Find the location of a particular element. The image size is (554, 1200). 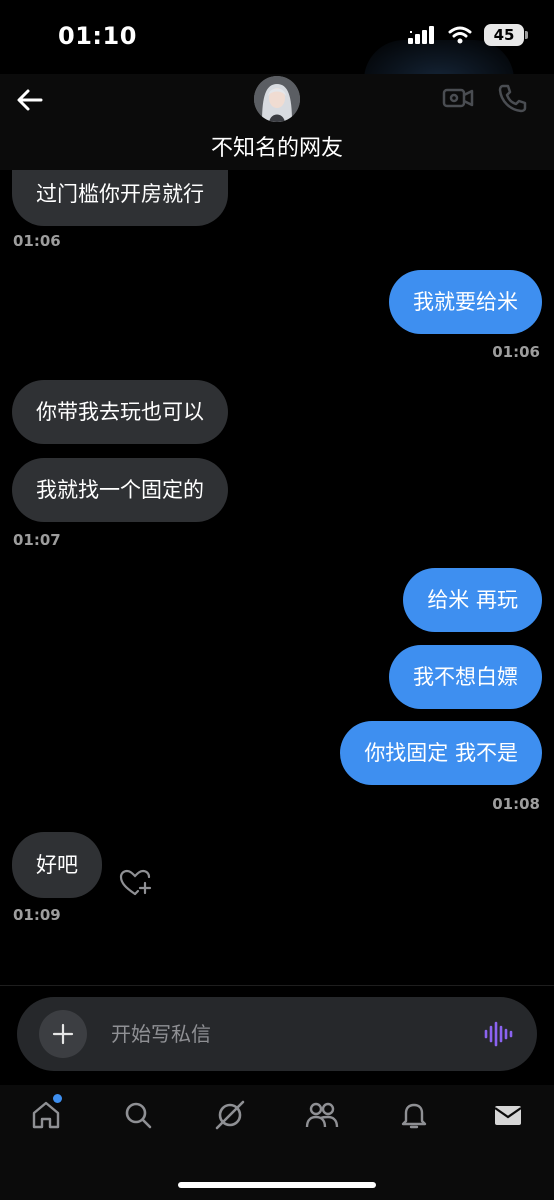

message-bubble-outgoing: 你找固定 我不是 is located at coordinates (441, 753).